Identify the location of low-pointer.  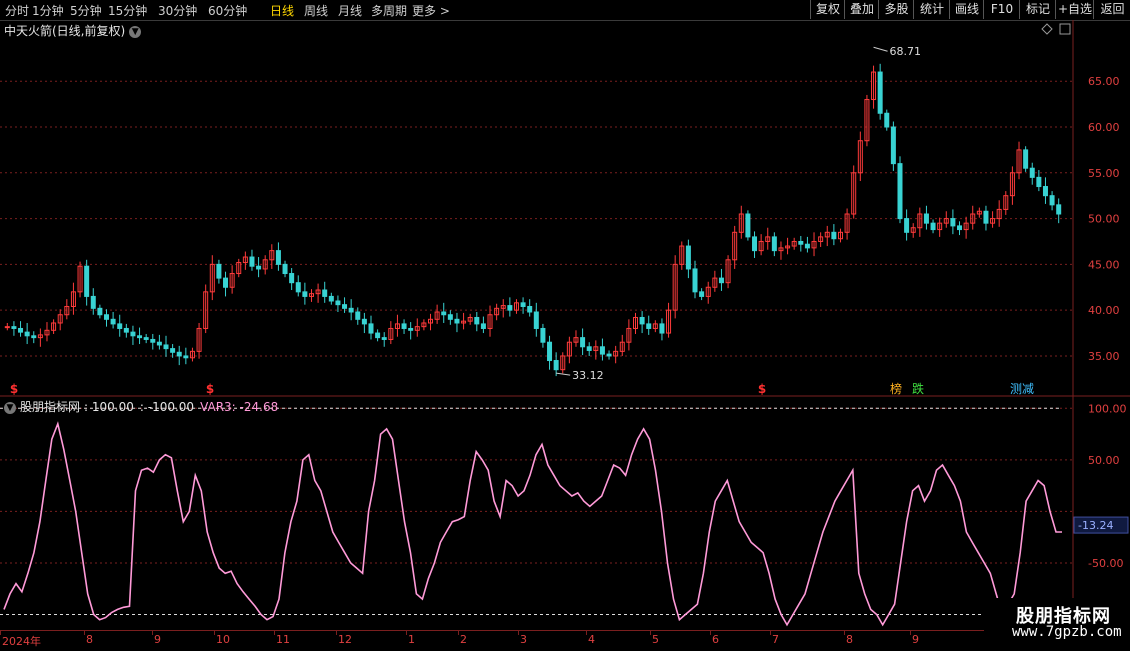
(563, 374).